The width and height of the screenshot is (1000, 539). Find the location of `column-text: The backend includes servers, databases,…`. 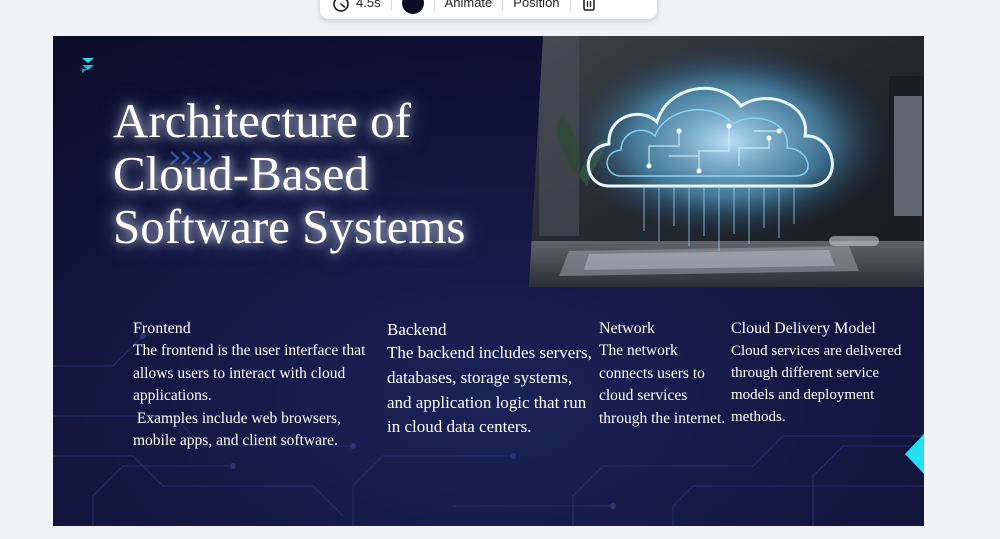

column-text: The backend includes servers, databases,… is located at coordinates (489, 390).